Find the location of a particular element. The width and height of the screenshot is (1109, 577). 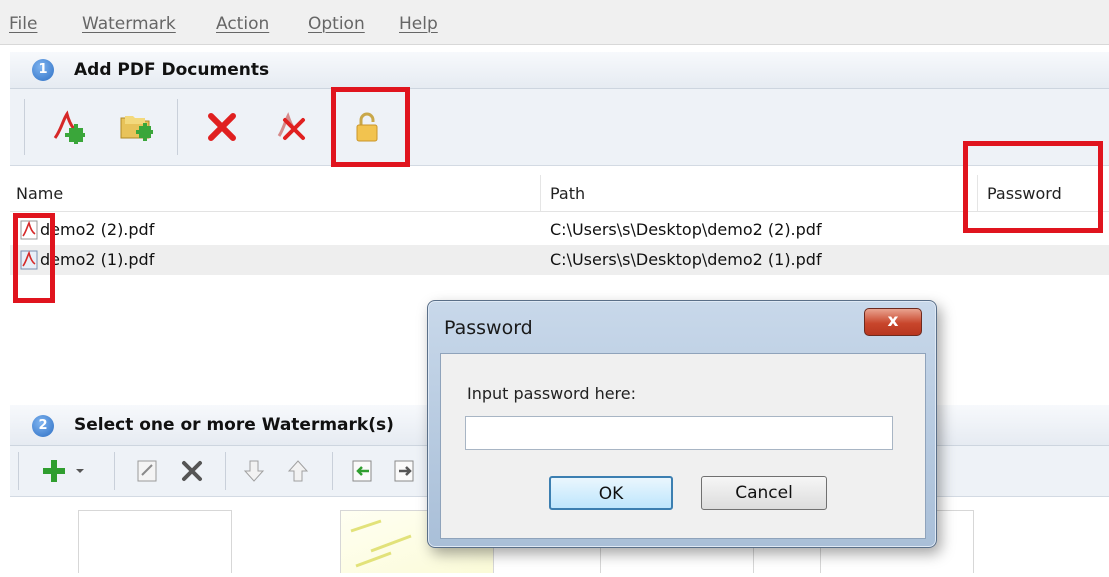

remove-all-icon is located at coordinates (291, 126).